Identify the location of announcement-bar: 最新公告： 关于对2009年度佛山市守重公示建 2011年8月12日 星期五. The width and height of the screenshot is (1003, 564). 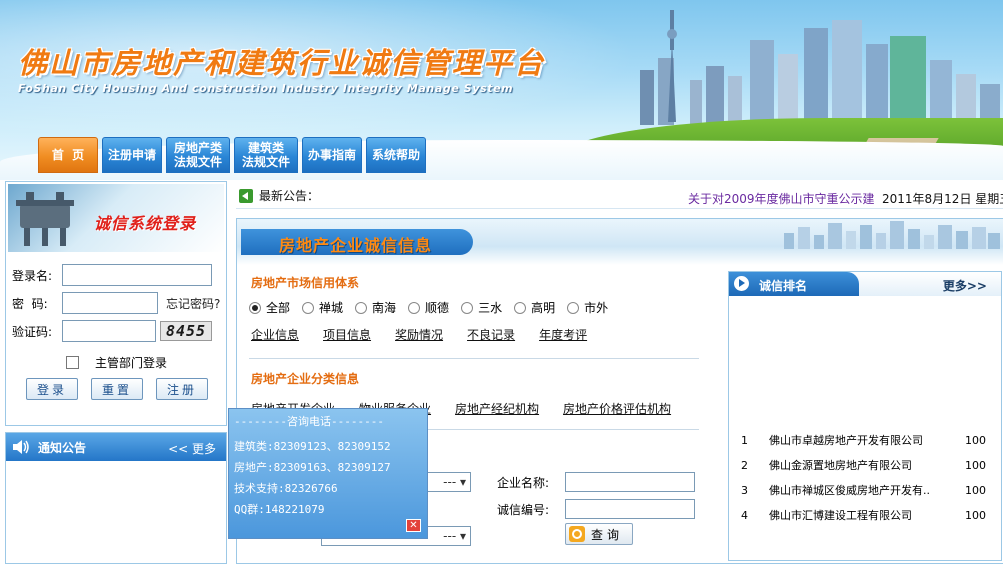
(619, 196).